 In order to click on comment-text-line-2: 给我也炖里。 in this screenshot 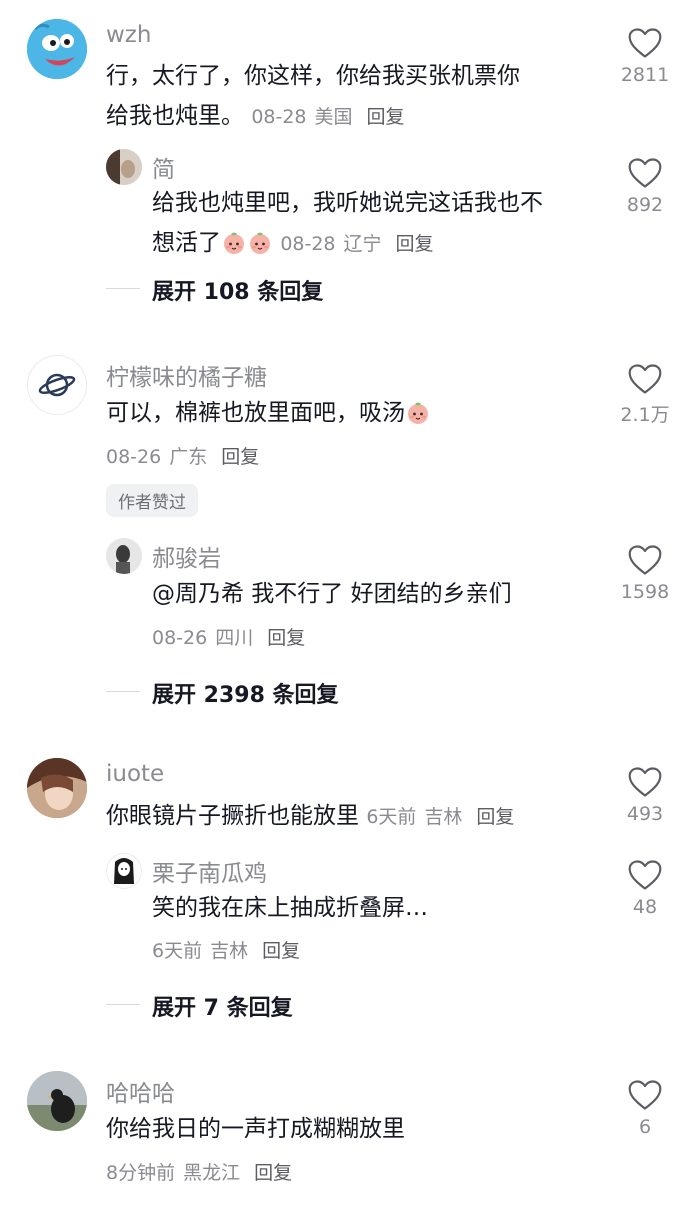, I will do `click(175, 116)`.